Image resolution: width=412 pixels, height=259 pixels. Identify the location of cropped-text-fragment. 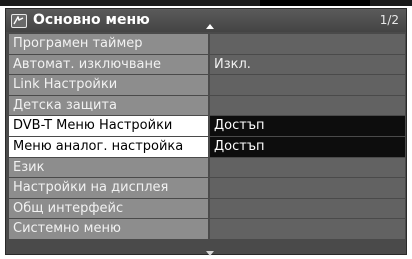
(315, 3).